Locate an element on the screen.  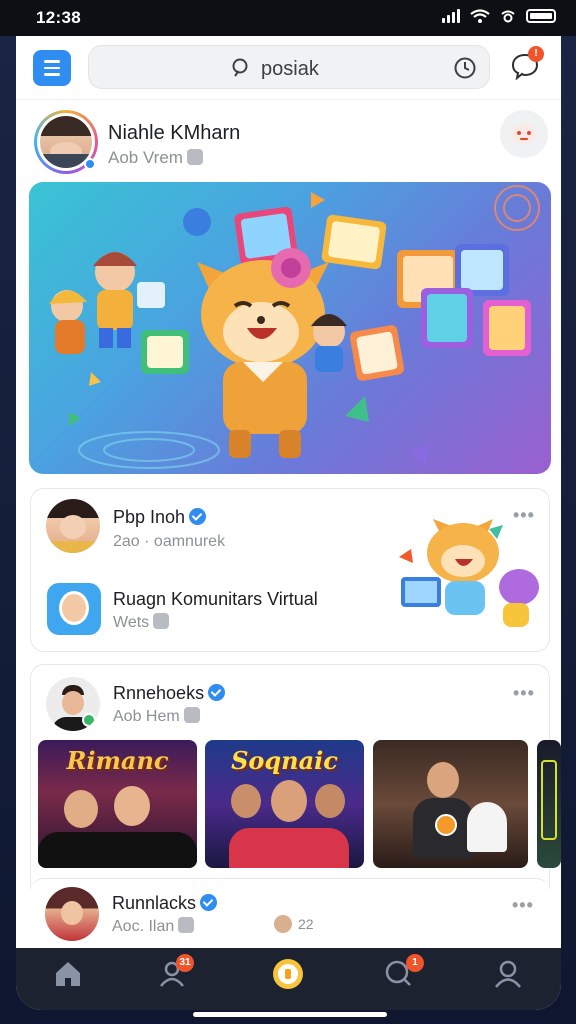
profile-subtitle: Aob Vrem is located at coordinates (155, 158).